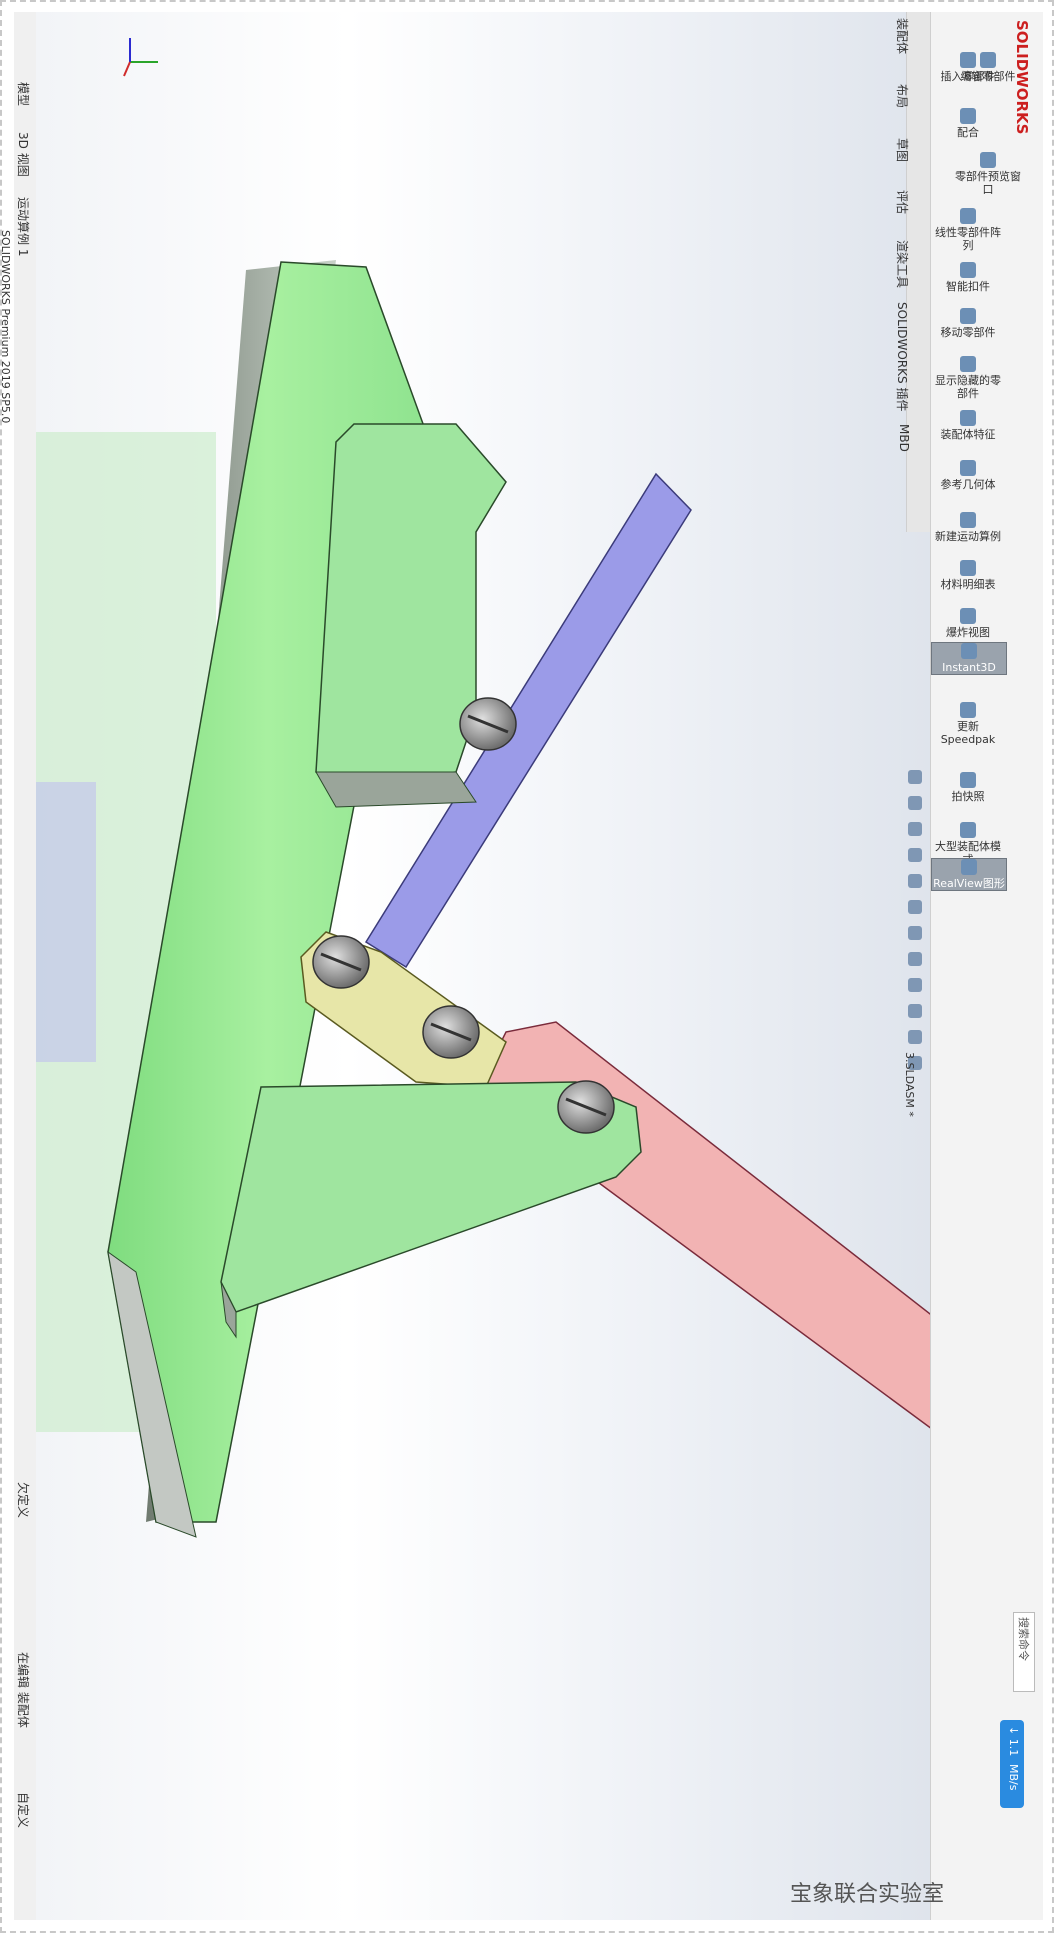 The height and width of the screenshot is (1933, 1054). I want to click on tool-exploded-view: 爆炸视图, so click(968, 623).